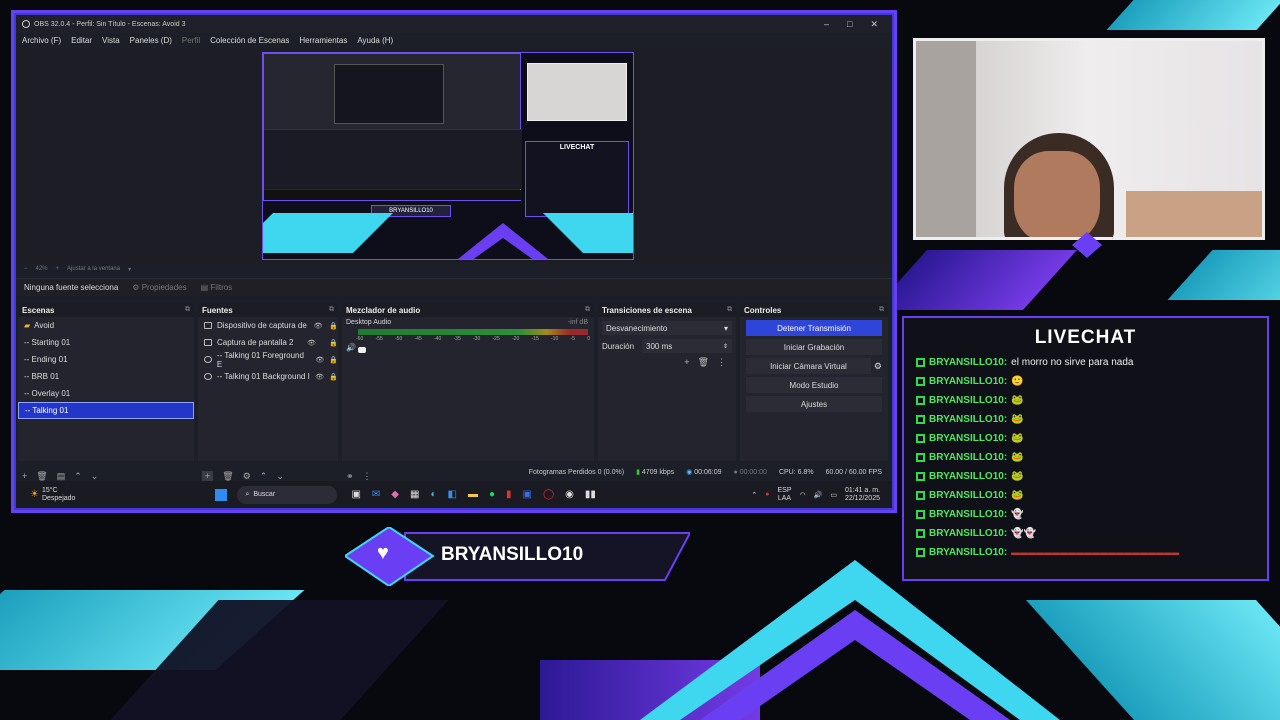 This screenshot has width=1280, height=720. Describe the element at coordinates (106, 325) in the screenshot. I see `scene-item: ▰ Avoid` at that location.